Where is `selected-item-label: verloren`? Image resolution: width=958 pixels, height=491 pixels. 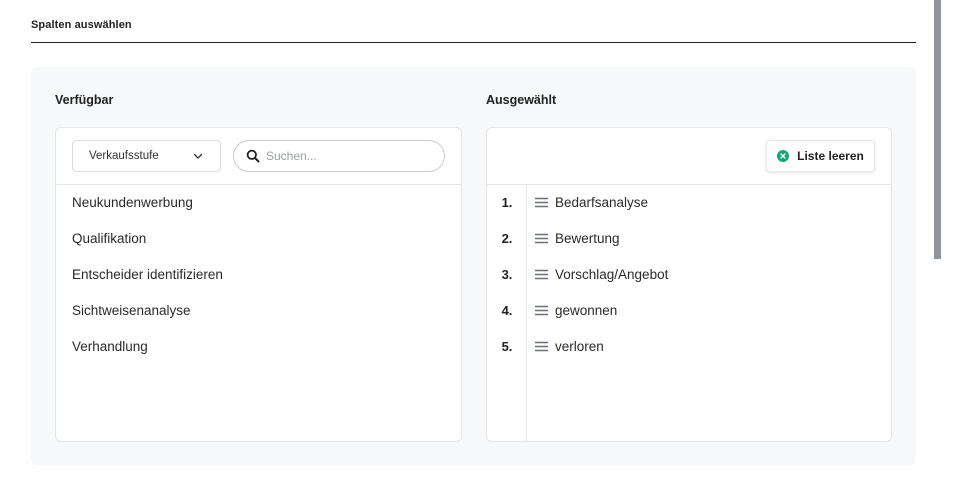
selected-item-label: verloren is located at coordinates (579, 346).